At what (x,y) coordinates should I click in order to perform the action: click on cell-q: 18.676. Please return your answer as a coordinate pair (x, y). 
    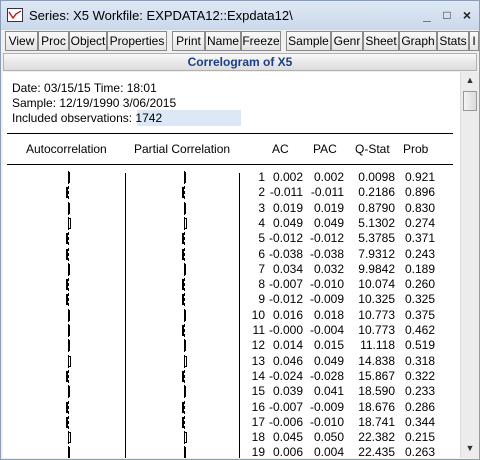
    Looking at the image, I should click on (376, 406).